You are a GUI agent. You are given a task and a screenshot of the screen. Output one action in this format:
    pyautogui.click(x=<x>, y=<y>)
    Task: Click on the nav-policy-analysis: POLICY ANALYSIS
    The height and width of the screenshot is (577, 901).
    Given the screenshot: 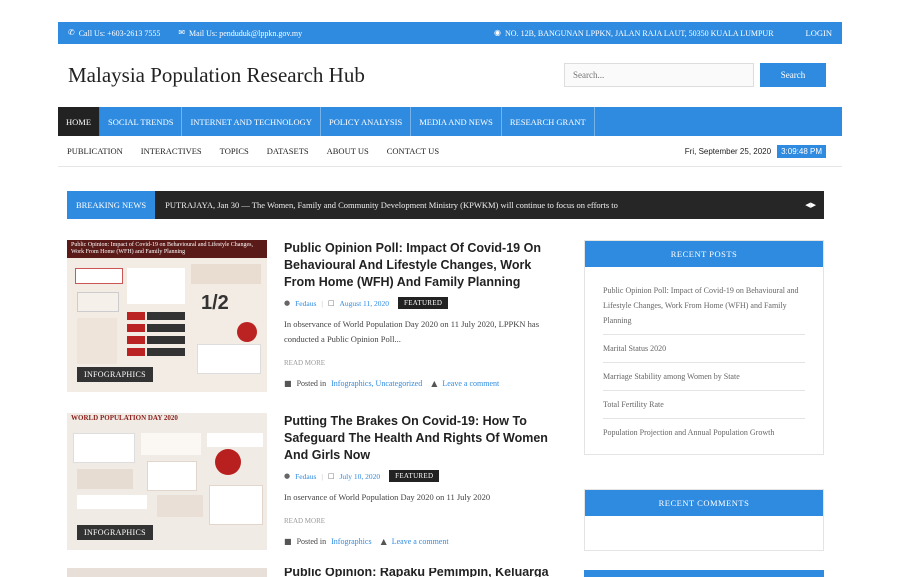 What is the action you would take?
    pyautogui.click(x=366, y=121)
    